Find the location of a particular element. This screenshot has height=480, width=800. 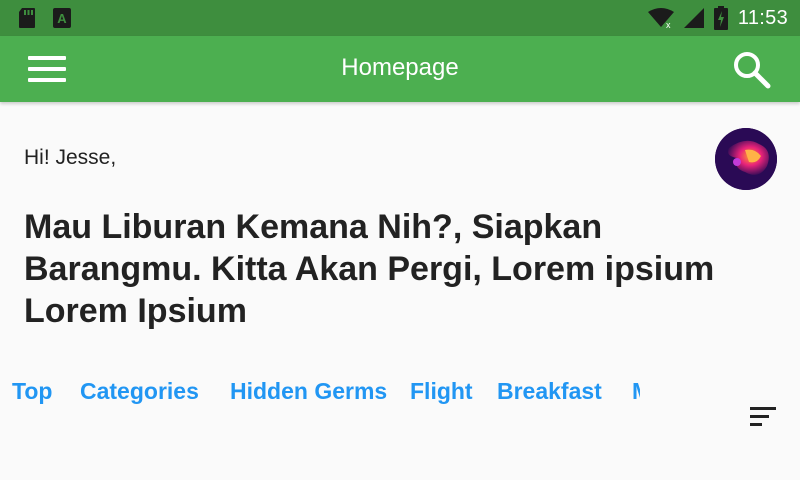

app-notification-icon: A is located at coordinates (62, 18).